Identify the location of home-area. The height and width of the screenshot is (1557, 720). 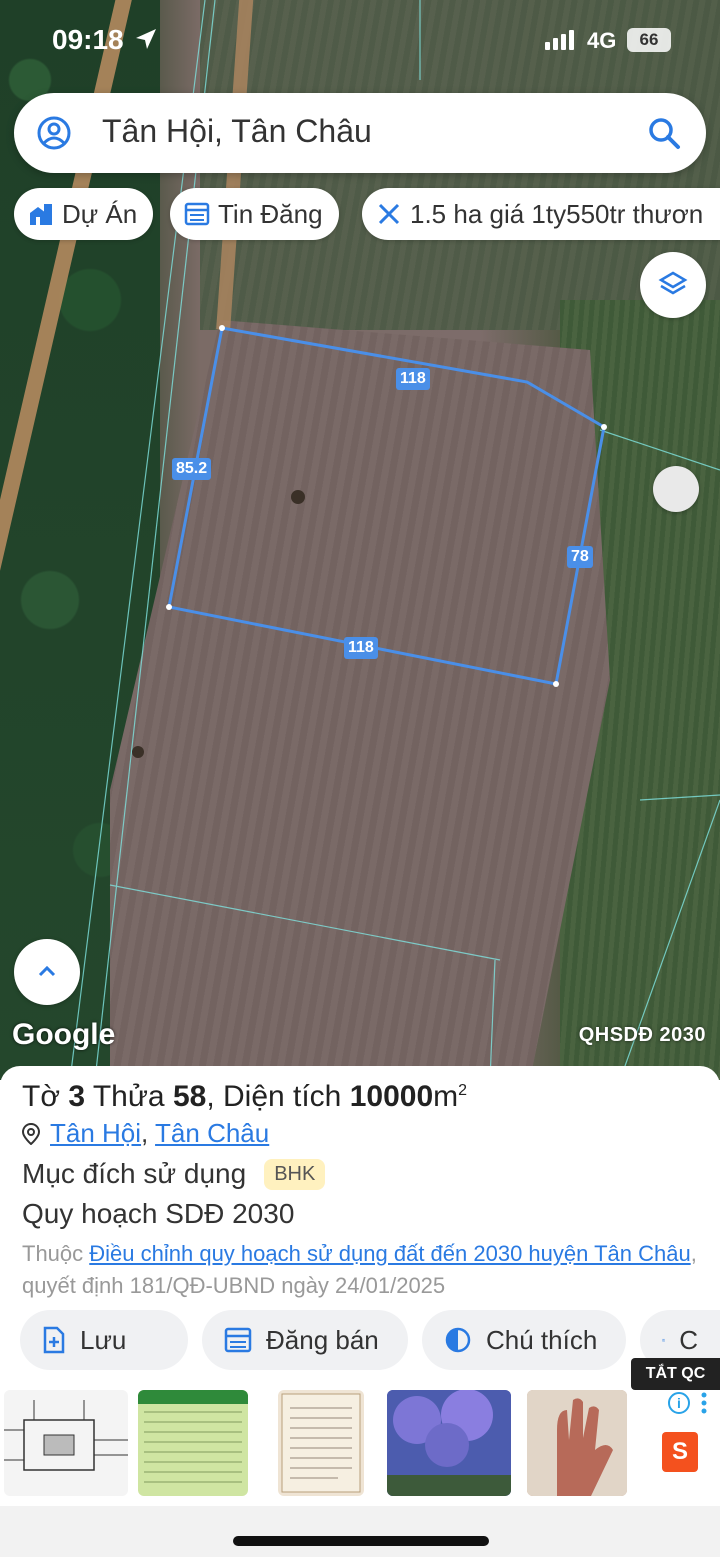
(360, 1531).